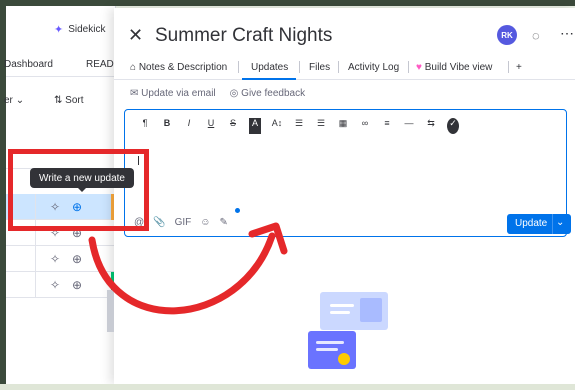 The image size is (575, 390). What do you see at coordinates (287, 387) in the screenshot?
I see `frame-bottom` at bounding box center [287, 387].